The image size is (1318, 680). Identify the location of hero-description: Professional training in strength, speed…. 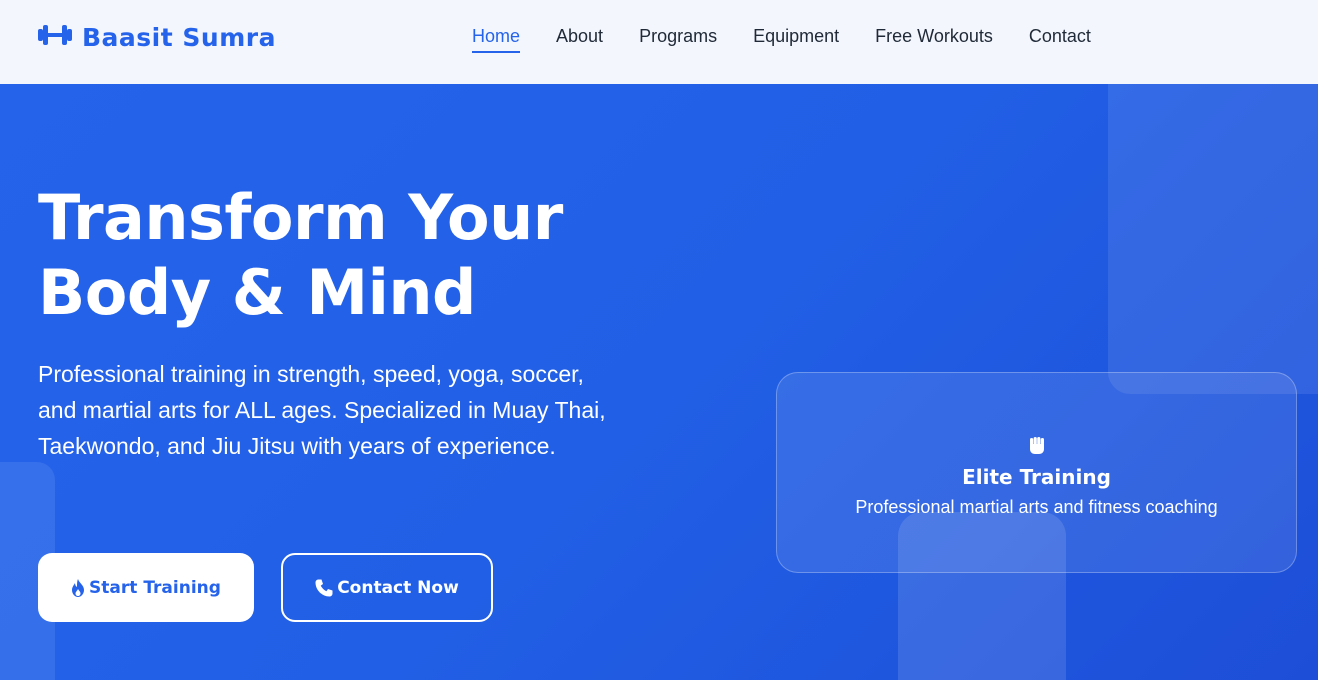
(322, 410).